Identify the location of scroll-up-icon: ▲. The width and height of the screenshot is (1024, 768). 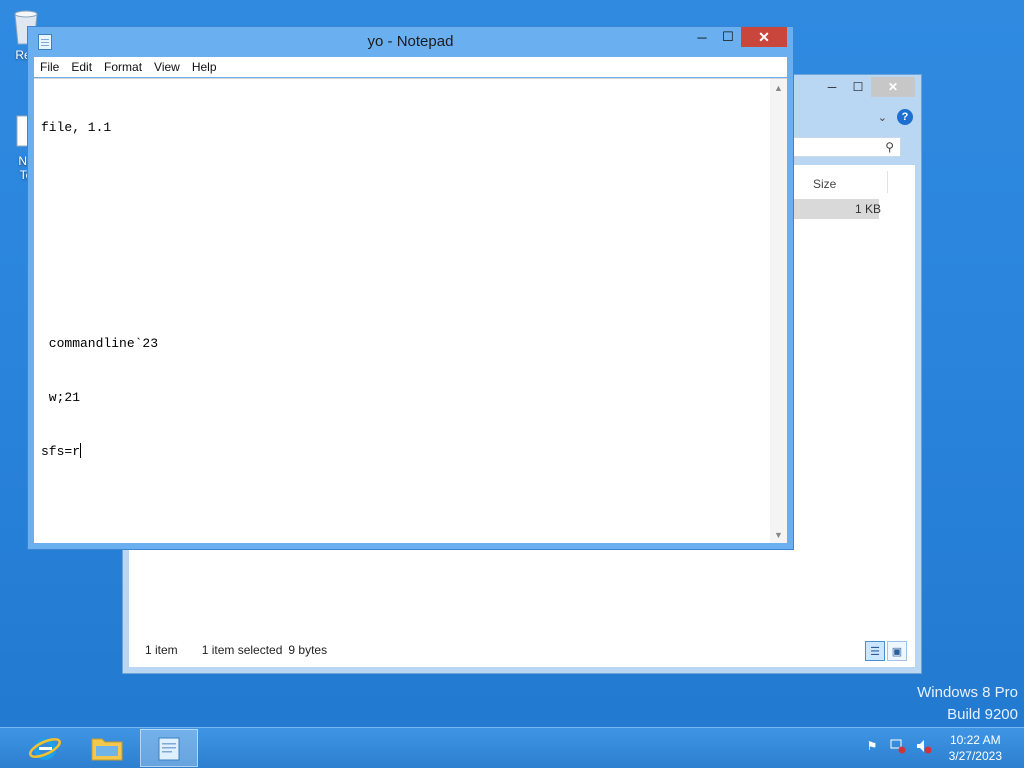
(778, 87).